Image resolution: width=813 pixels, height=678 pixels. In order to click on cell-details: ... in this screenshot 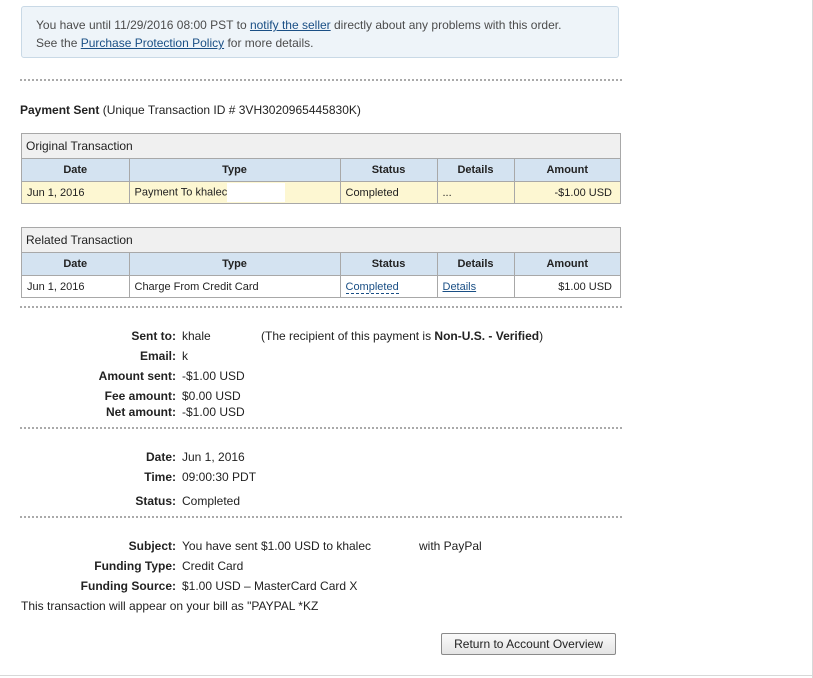, I will do `click(476, 192)`.